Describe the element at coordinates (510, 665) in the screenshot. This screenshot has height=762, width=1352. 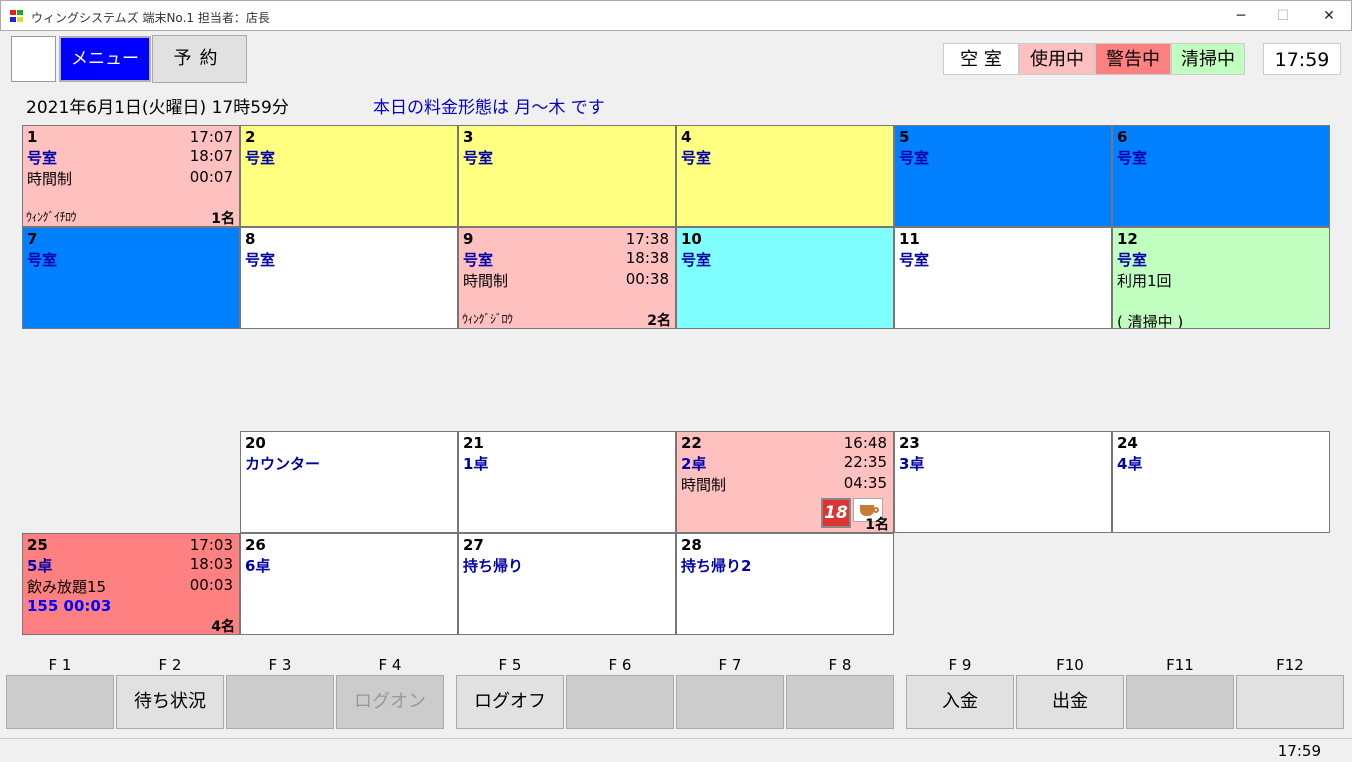
I see `fkey-label-f5: F 5` at that location.